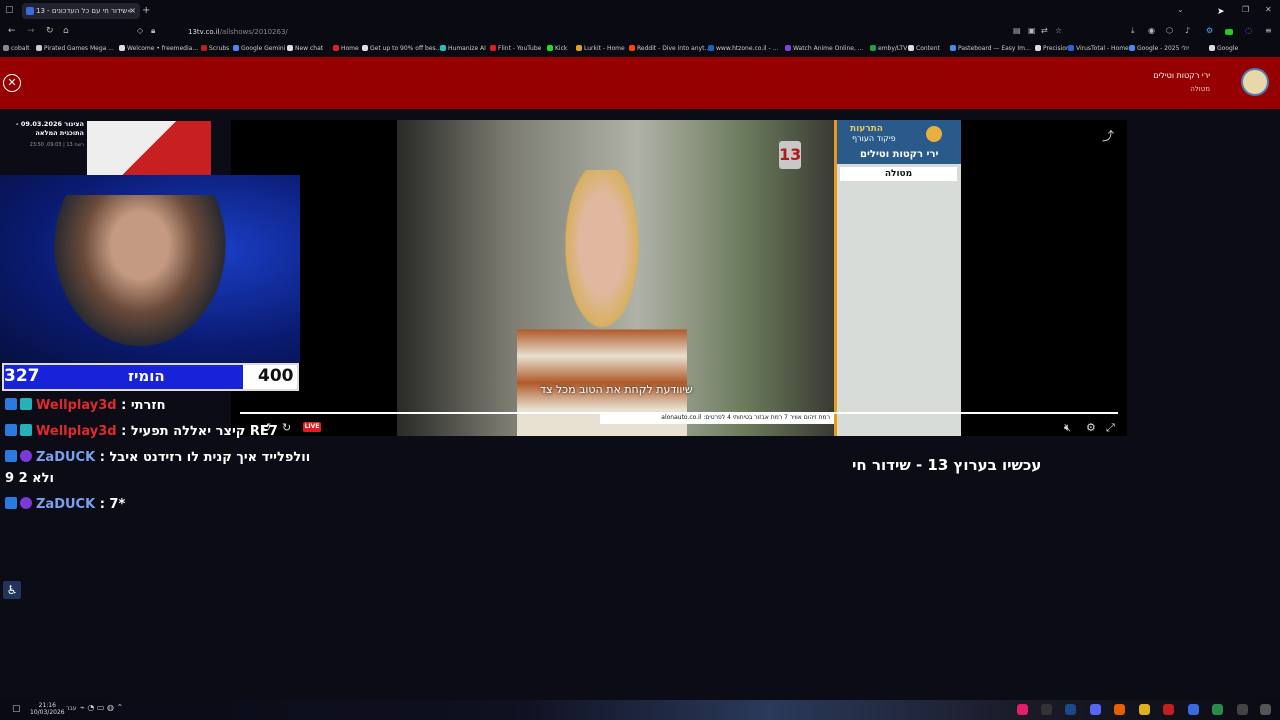  Describe the element at coordinates (12, 31) in the screenshot. I see `back-icon: ←` at that location.